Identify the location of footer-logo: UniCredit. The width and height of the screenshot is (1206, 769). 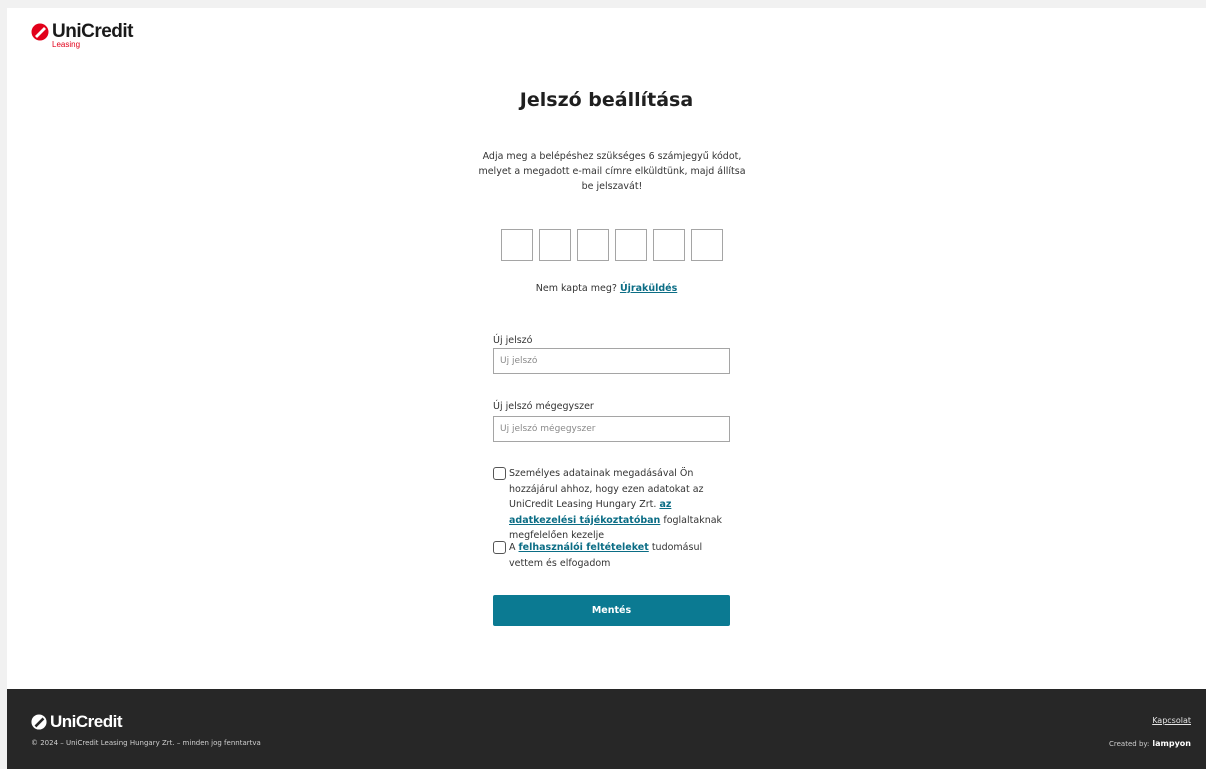
(77, 722).